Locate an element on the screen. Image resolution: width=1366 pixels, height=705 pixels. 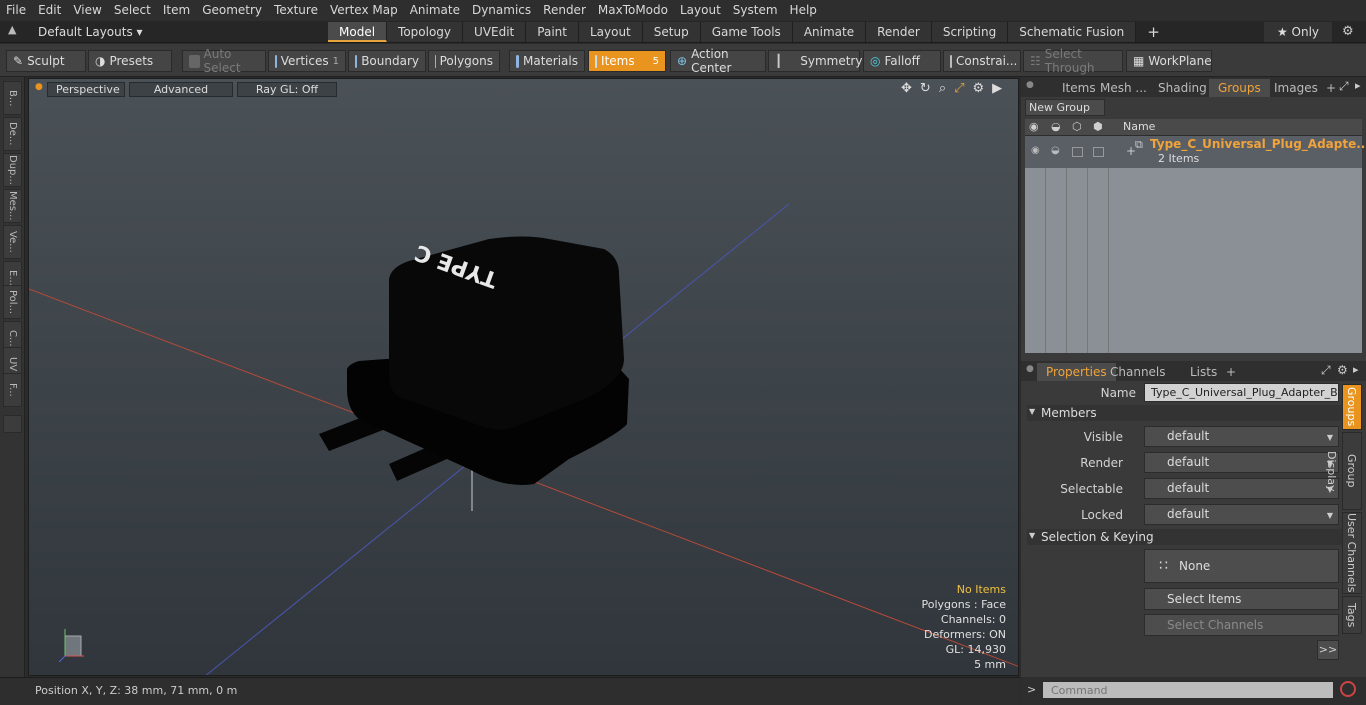
menu-edit: Edit is located at coordinates (49, 10).